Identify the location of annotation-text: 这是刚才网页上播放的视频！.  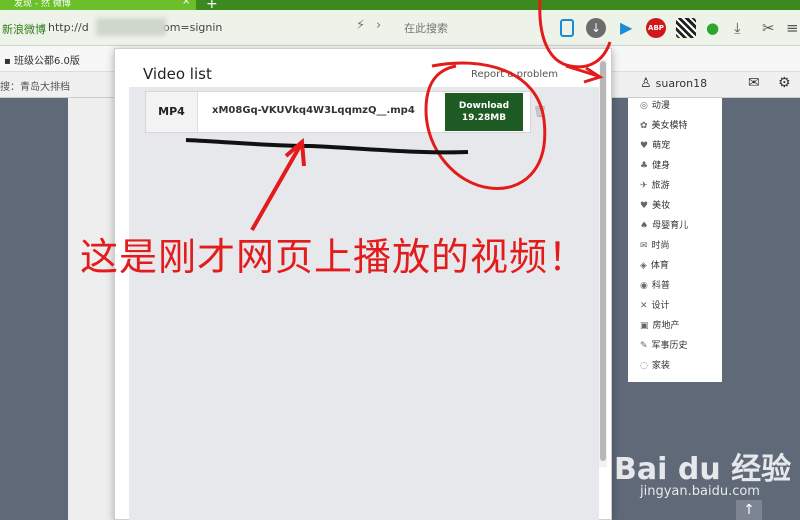
(334, 257).